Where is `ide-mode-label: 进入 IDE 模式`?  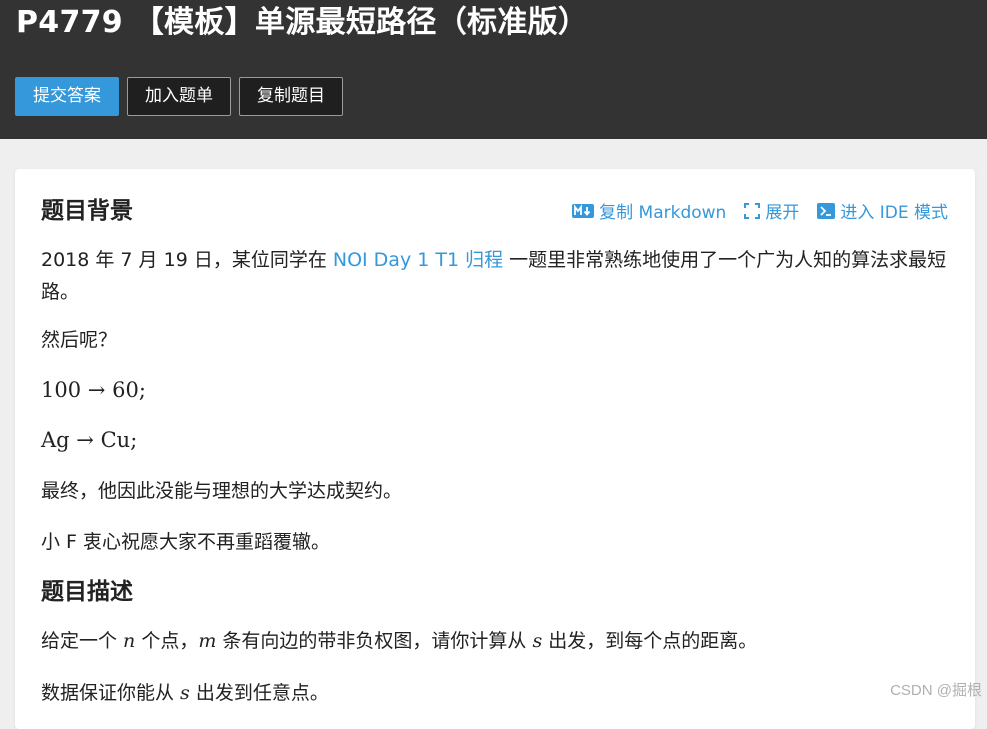 ide-mode-label: 进入 IDE 模式 is located at coordinates (894, 210).